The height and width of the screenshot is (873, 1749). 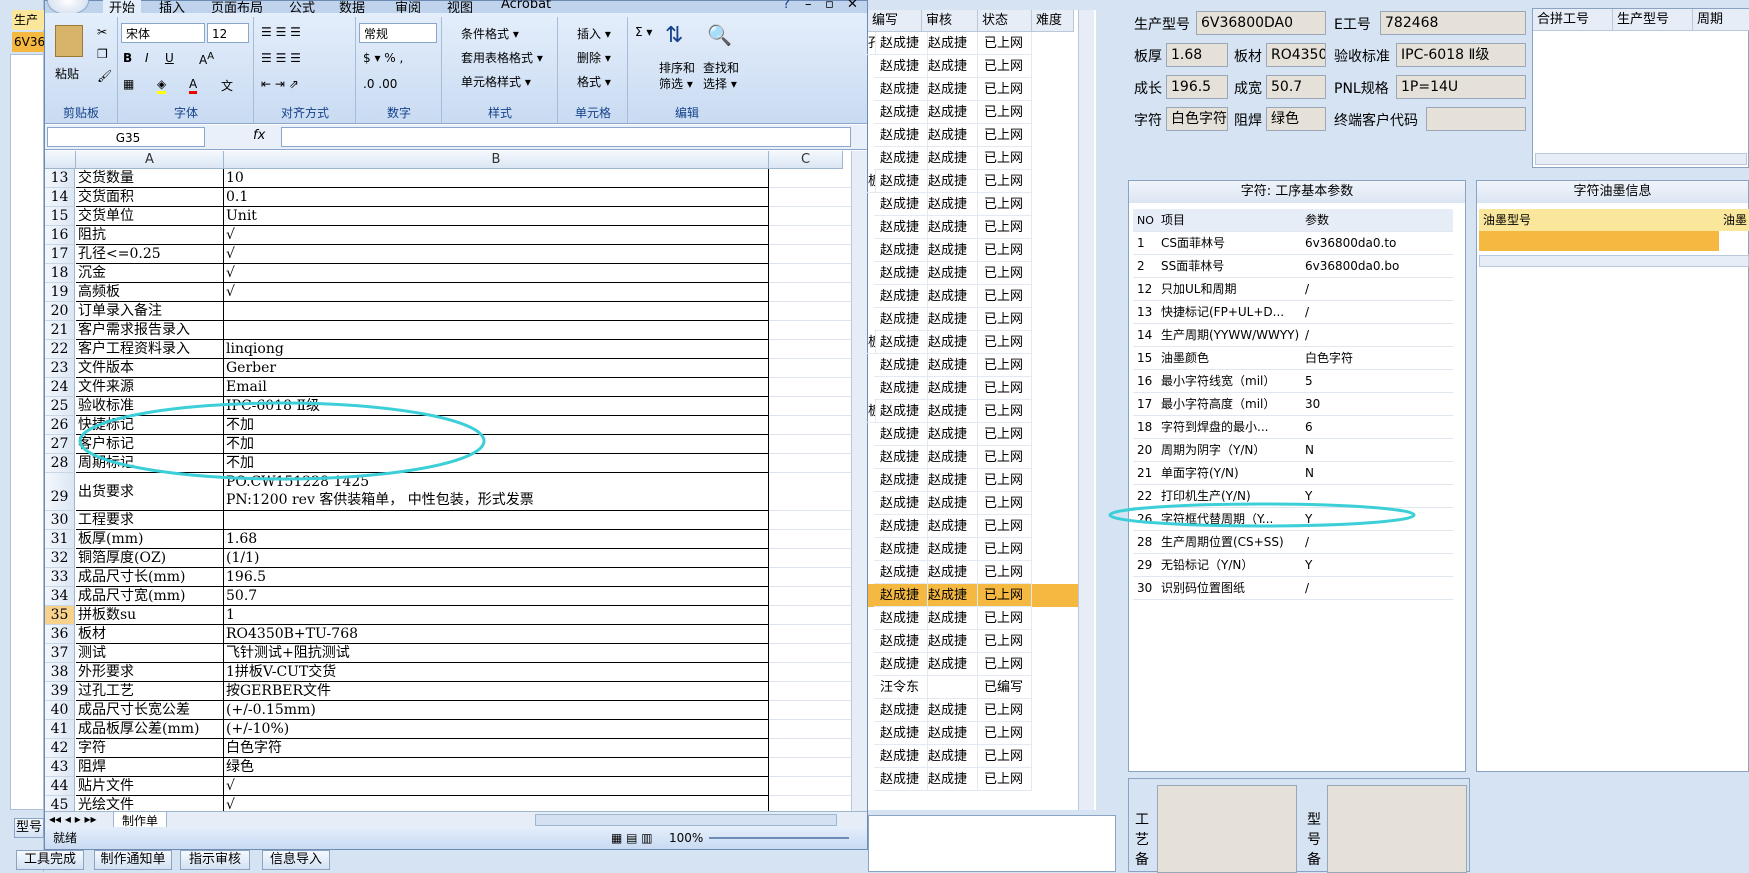 What do you see at coordinates (496, 216) in the screenshot?
I see `cell-b: Unit` at bounding box center [496, 216].